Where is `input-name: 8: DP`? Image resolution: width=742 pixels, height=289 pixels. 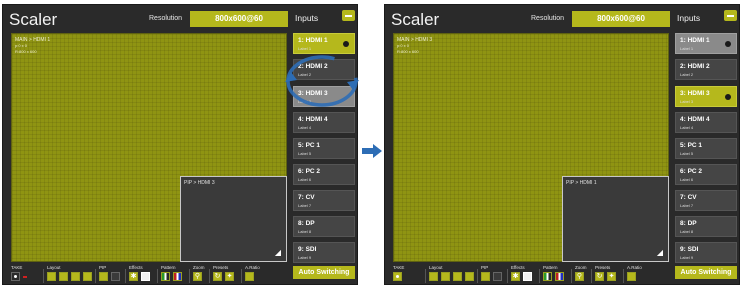 input-name: 8: DP is located at coordinates (306, 223).